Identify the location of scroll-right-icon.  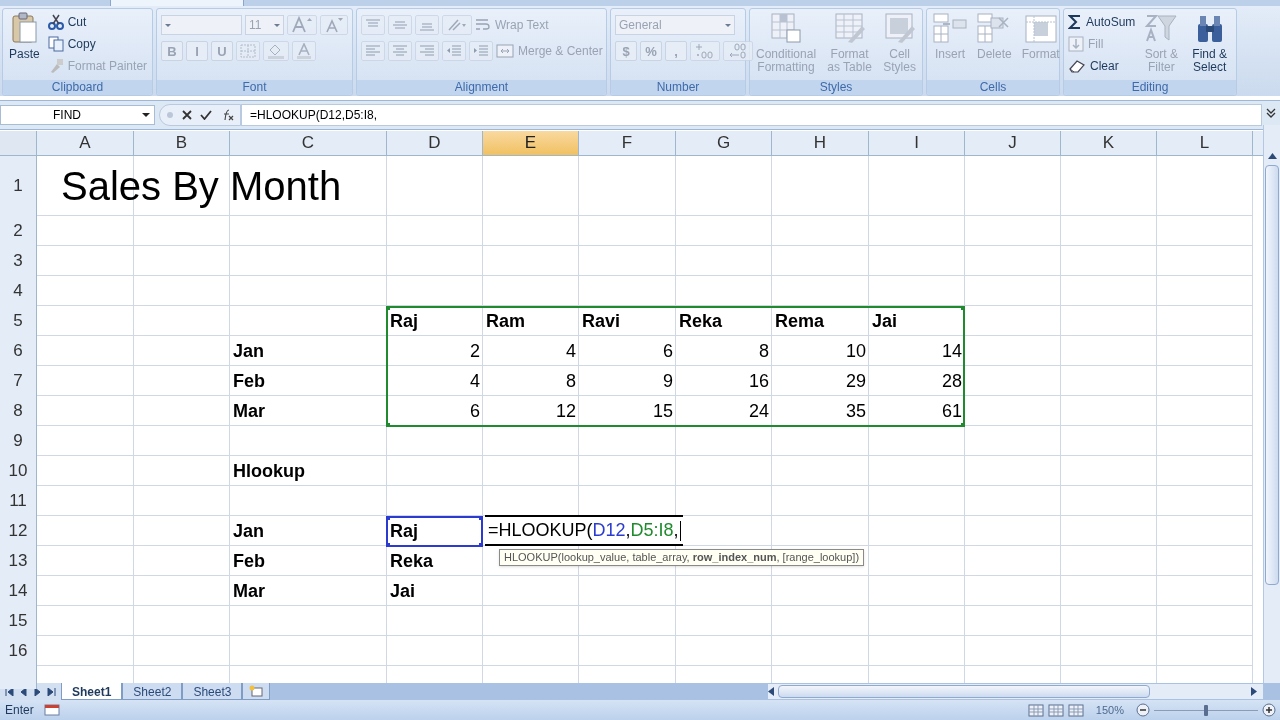
(1254, 691).